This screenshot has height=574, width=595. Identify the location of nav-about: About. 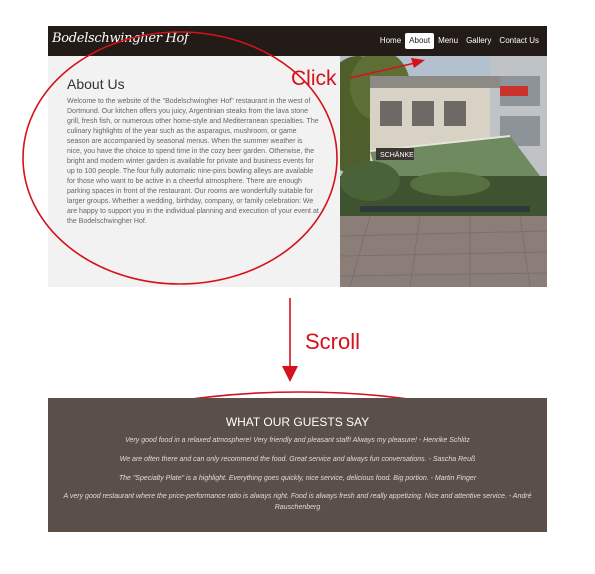
(420, 41).